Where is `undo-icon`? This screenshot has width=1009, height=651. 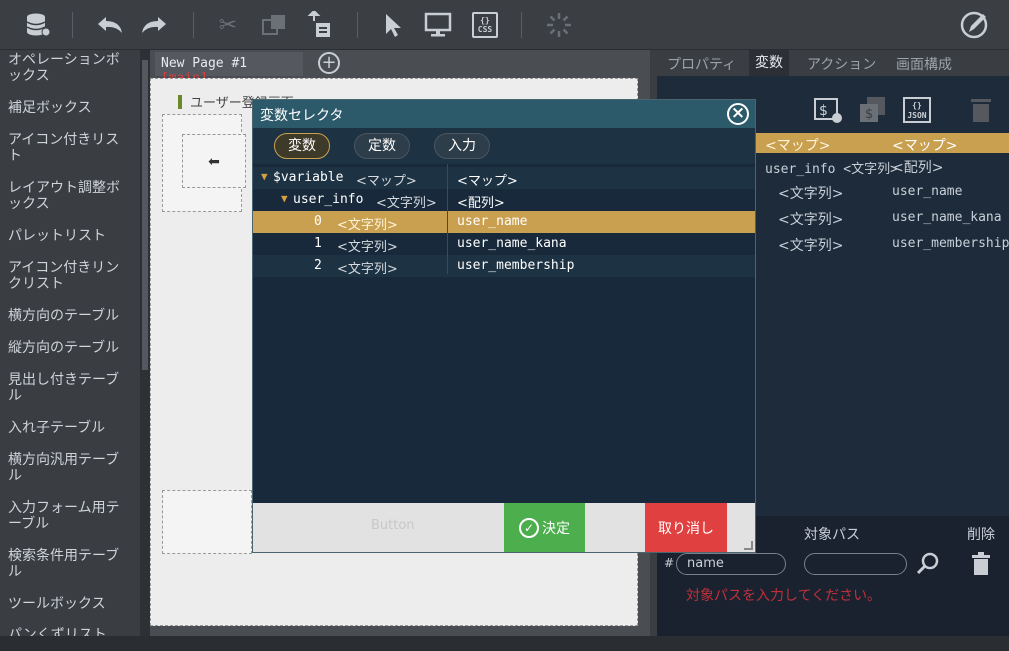
undo-icon is located at coordinates (110, 25).